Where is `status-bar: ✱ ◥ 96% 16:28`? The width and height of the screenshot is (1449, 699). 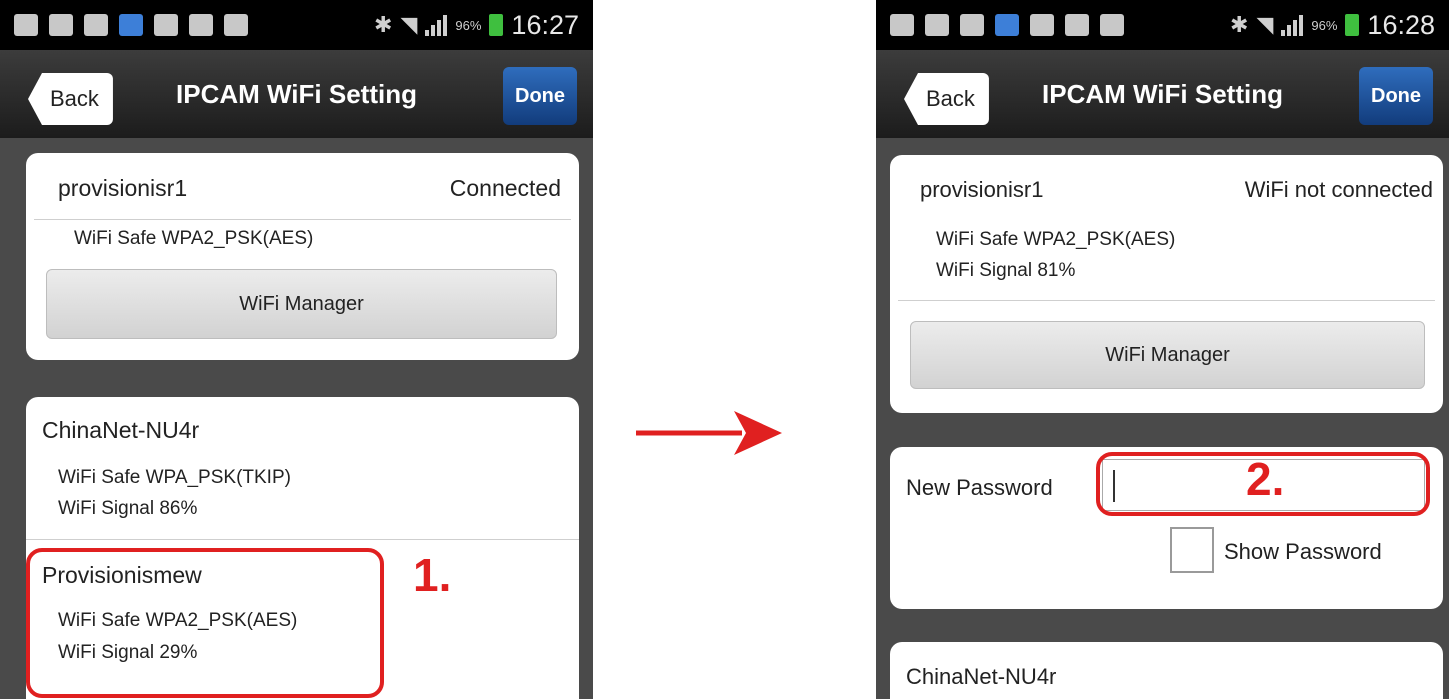
status-bar: ✱ ◥ 96% 16:28 is located at coordinates (1162, 25).